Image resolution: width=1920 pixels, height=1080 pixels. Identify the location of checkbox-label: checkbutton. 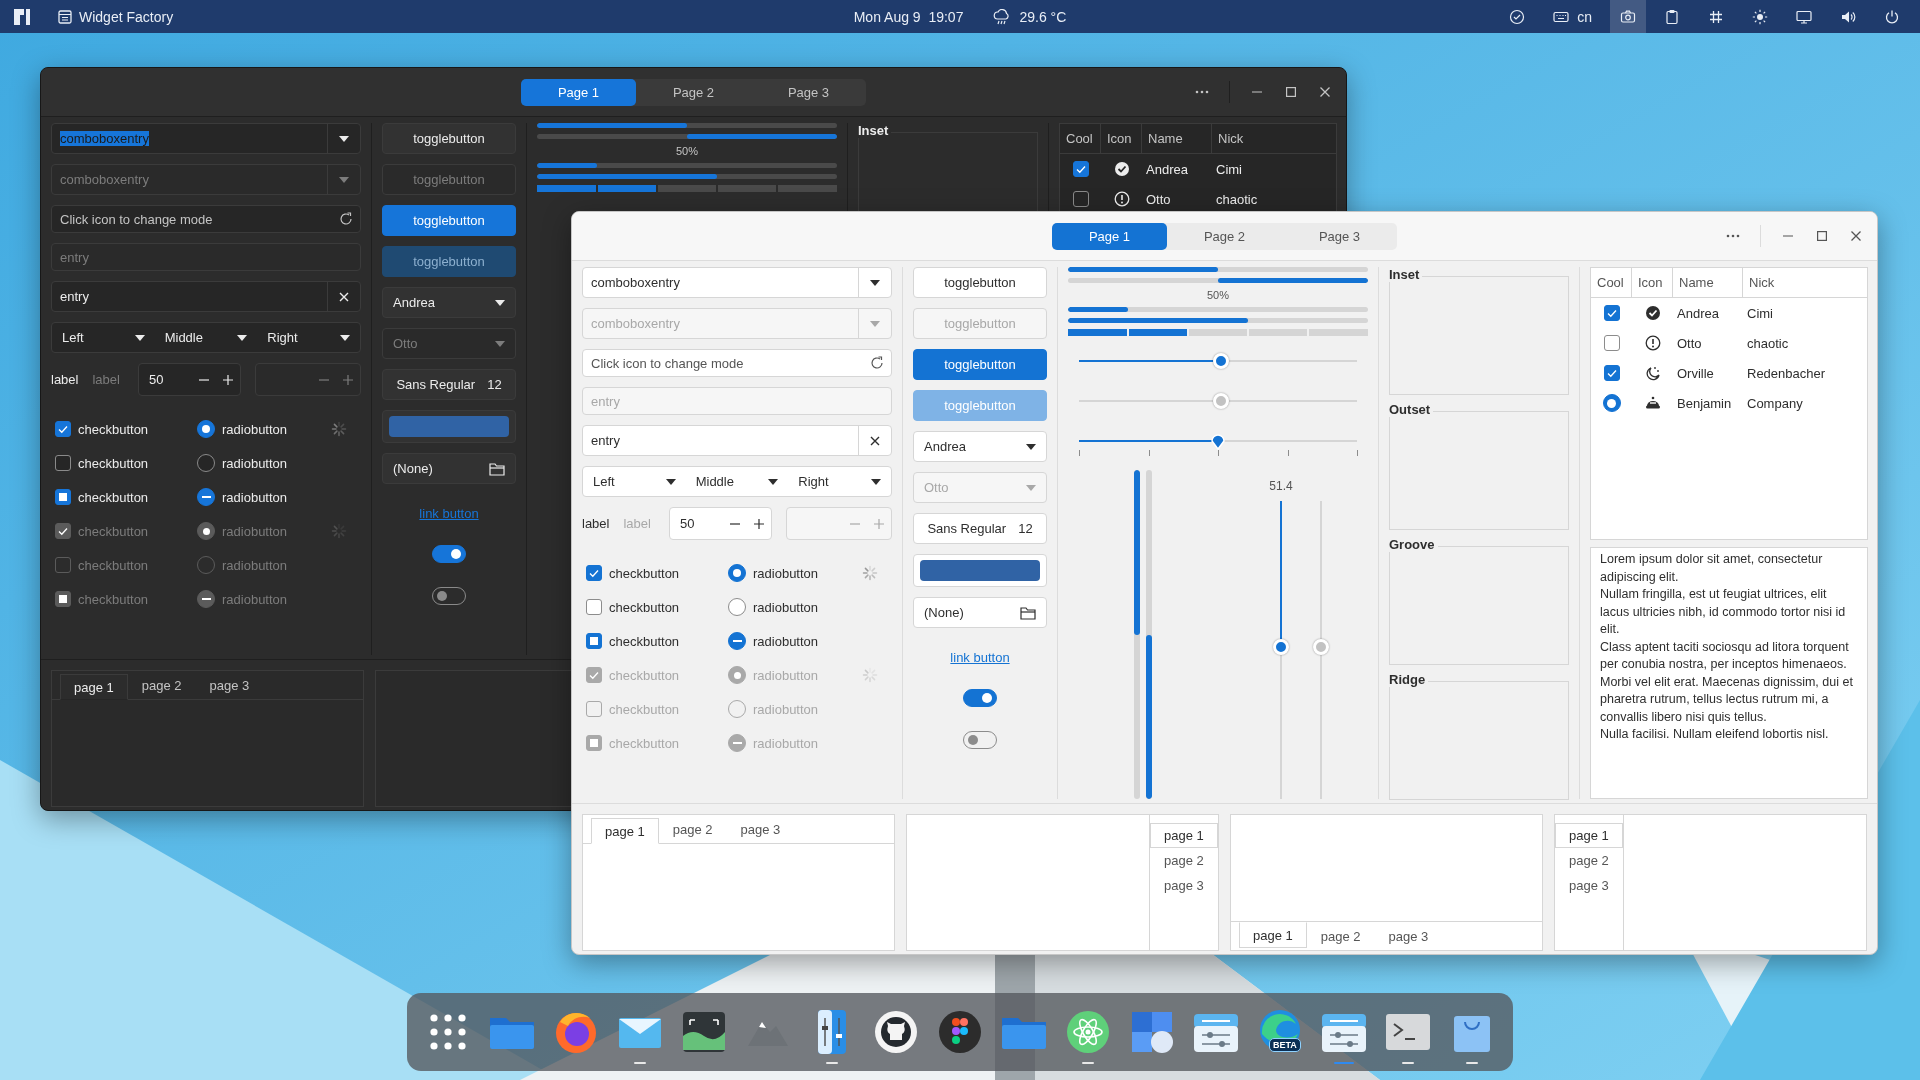
(644, 573).